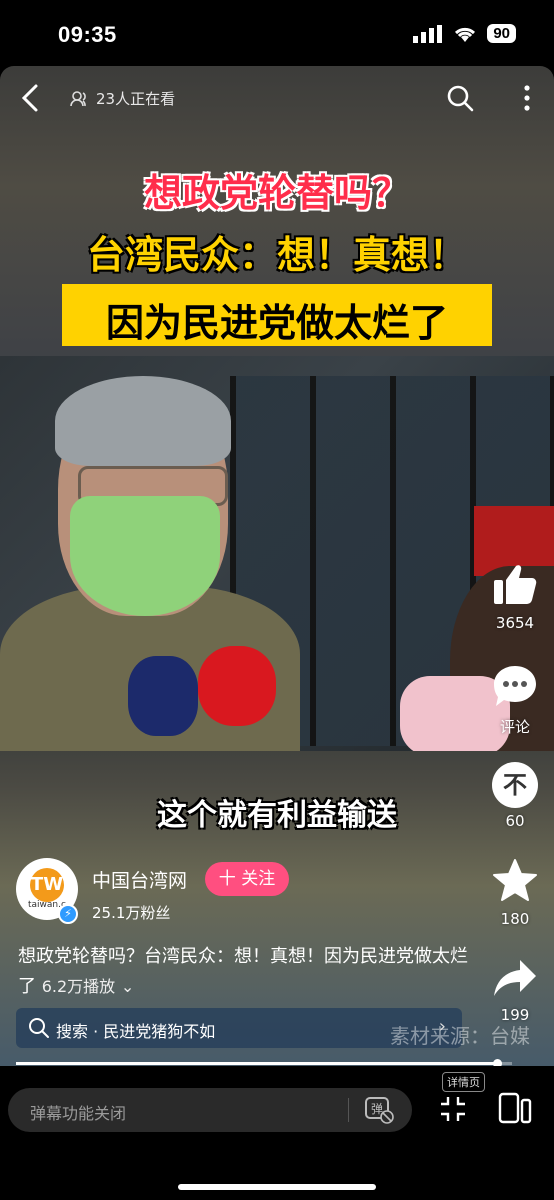 The width and height of the screenshot is (554, 1200). Describe the element at coordinates (277, 98) in the screenshot. I see `video-top-bar: 23人正在看` at that location.